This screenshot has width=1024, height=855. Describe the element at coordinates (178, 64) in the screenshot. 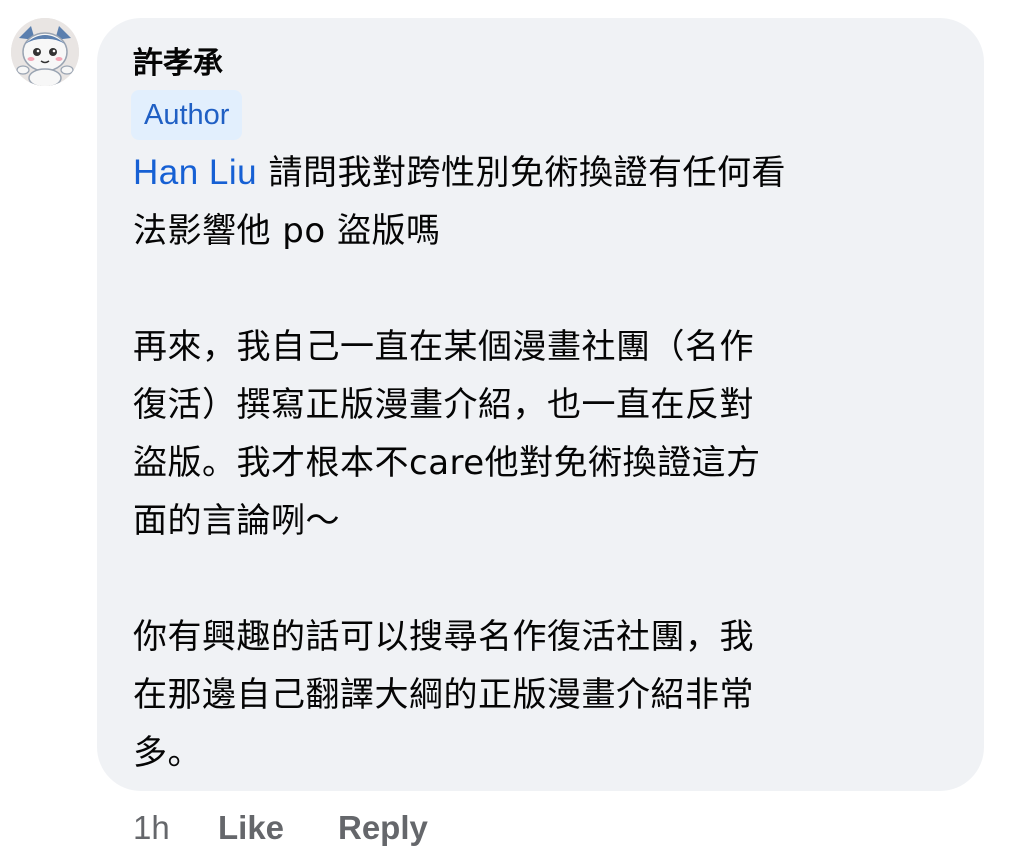

I see `author-name: 許孝承` at that location.